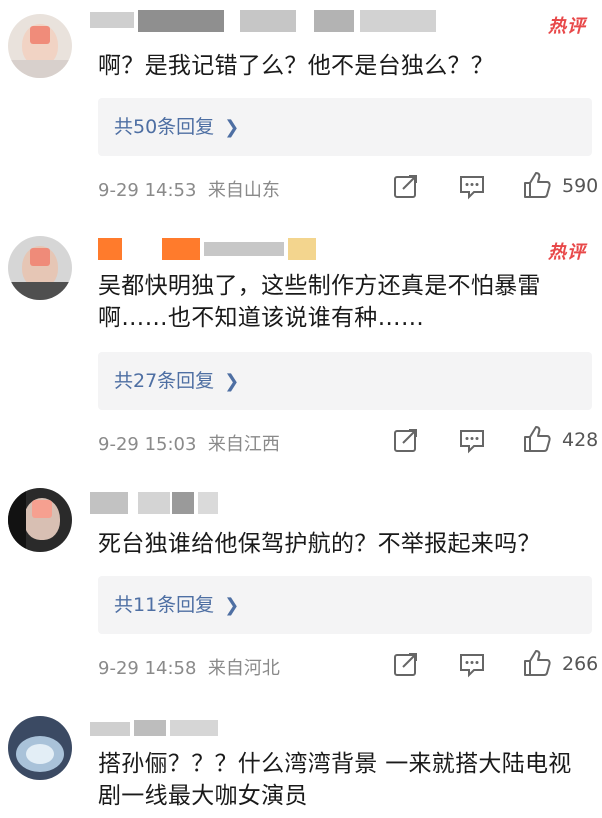  What do you see at coordinates (40, 748) in the screenshot?
I see `avatar` at bounding box center [40, 748].